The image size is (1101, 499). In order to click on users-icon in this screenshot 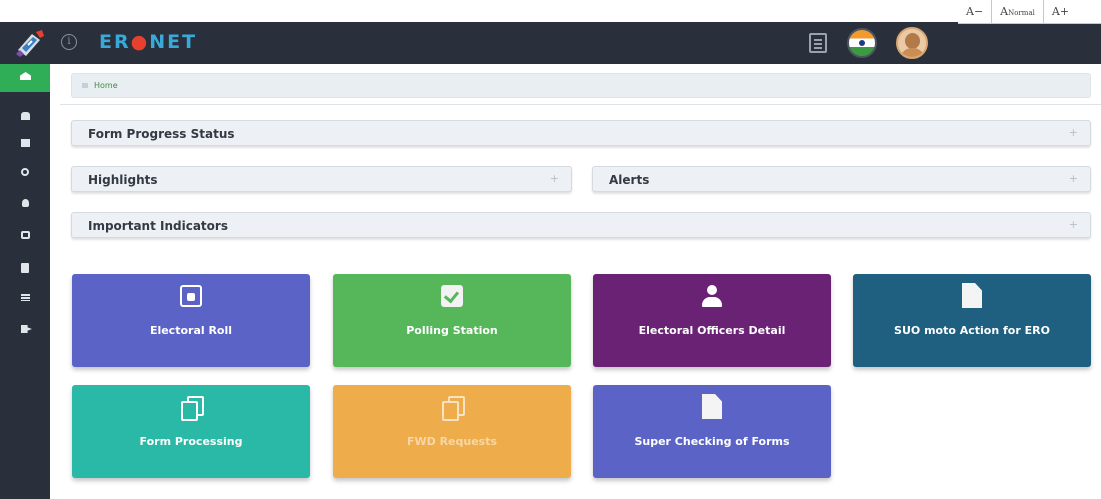, I will do `click(25, 116)`.